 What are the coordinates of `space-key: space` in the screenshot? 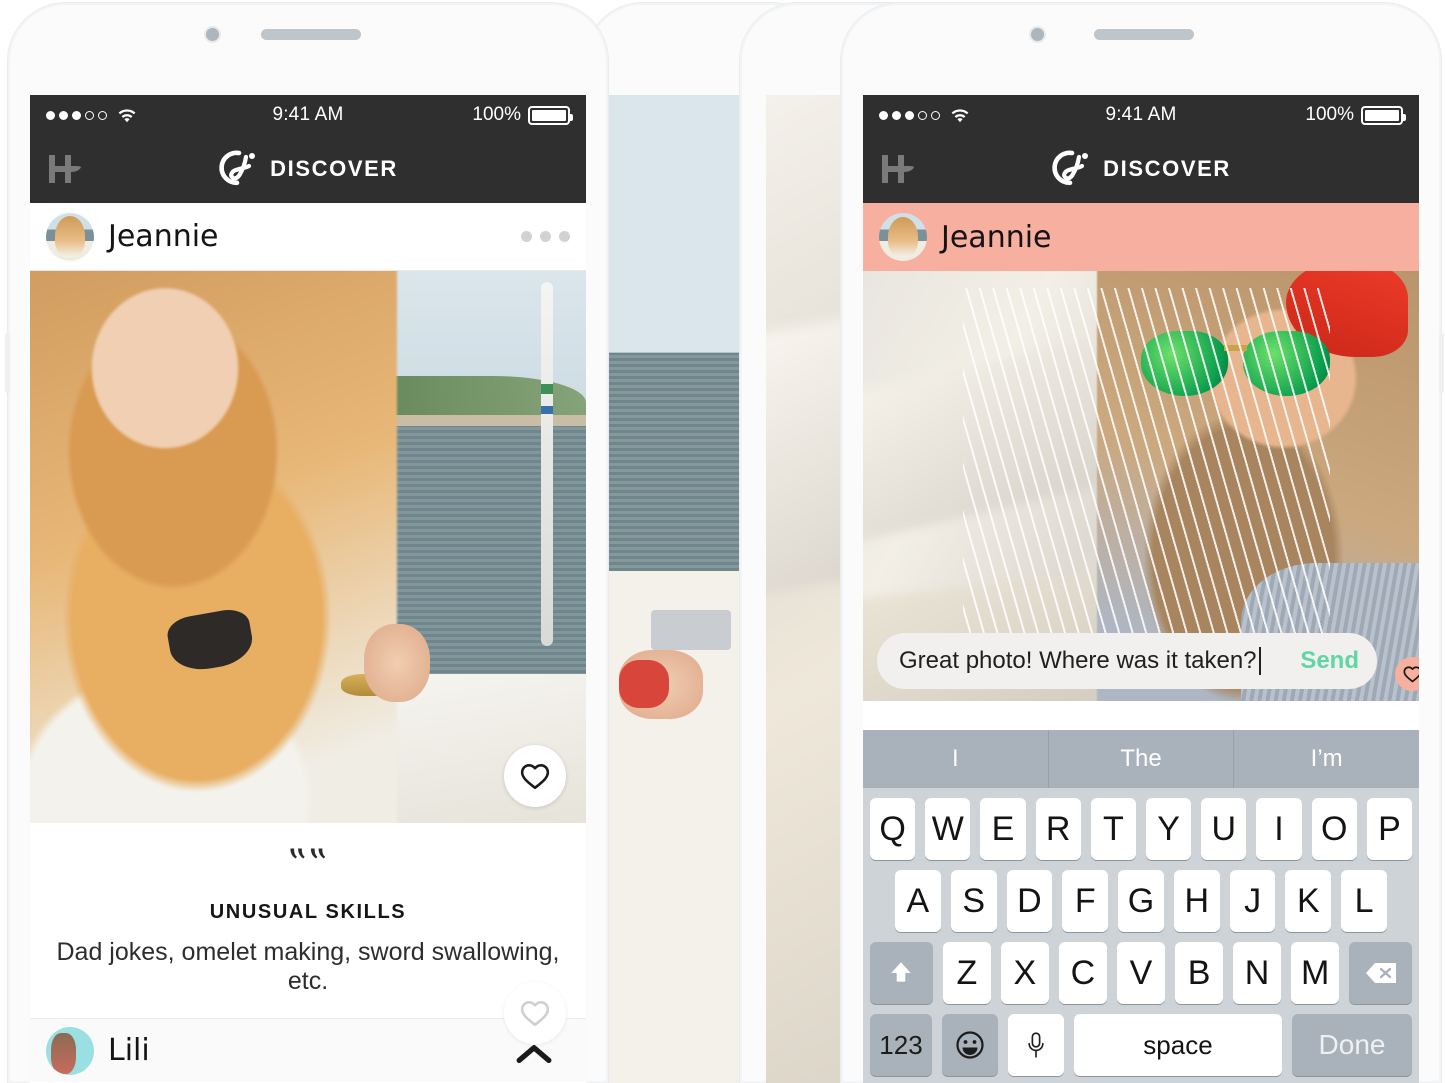 It's located at (1178, 1045).